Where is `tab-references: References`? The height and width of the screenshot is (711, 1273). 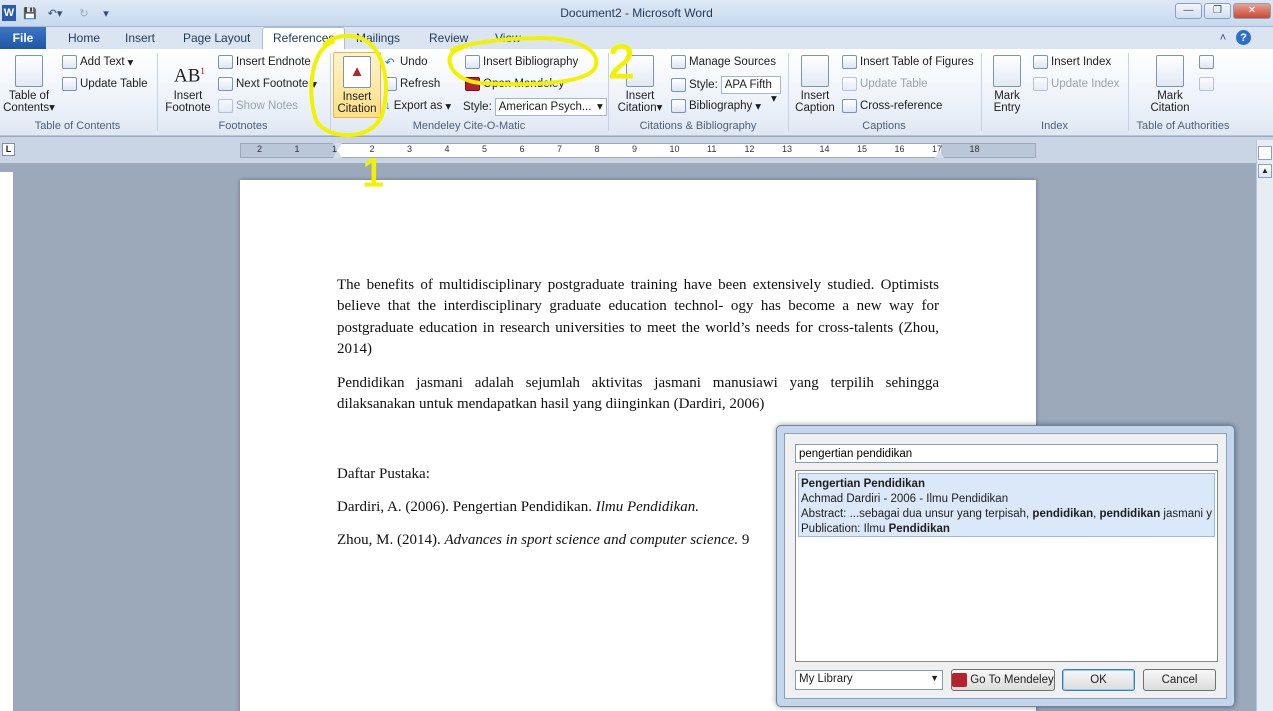
tab-references: References is located at coordinates (304, 38).